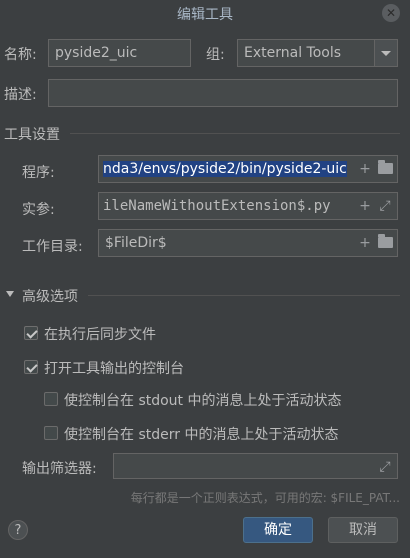 The width and height of the screenshot is (410, 558). Describe the element at coordinates (225, 169) in the screenshot. I see `program-value: nda3/envs/pyside2/bin/pyside2-uic` at that location.